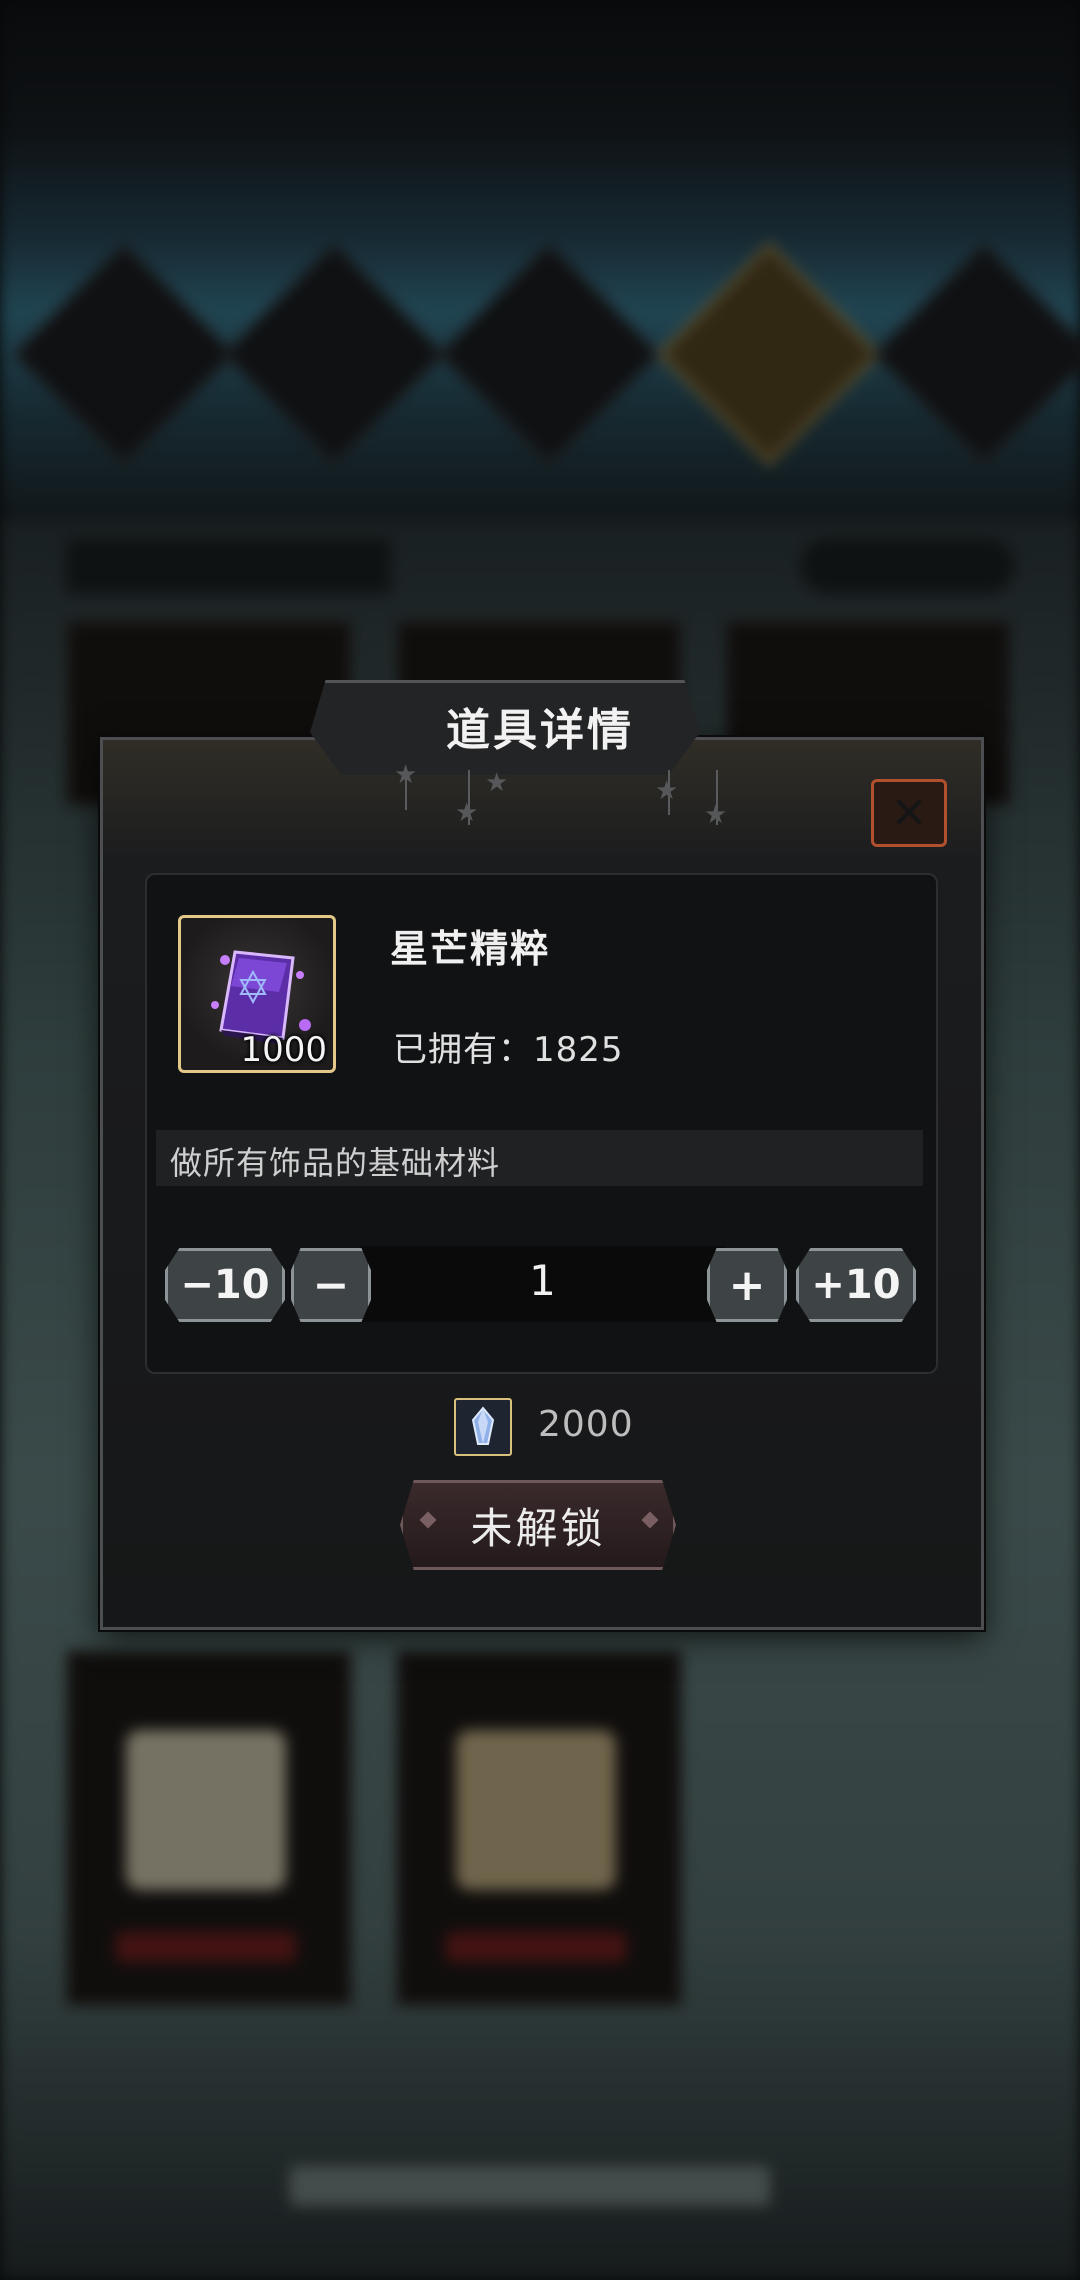  Describe the element at coordinates (331, 1285) in the screenshot. I see `minus-button: −` at that location.